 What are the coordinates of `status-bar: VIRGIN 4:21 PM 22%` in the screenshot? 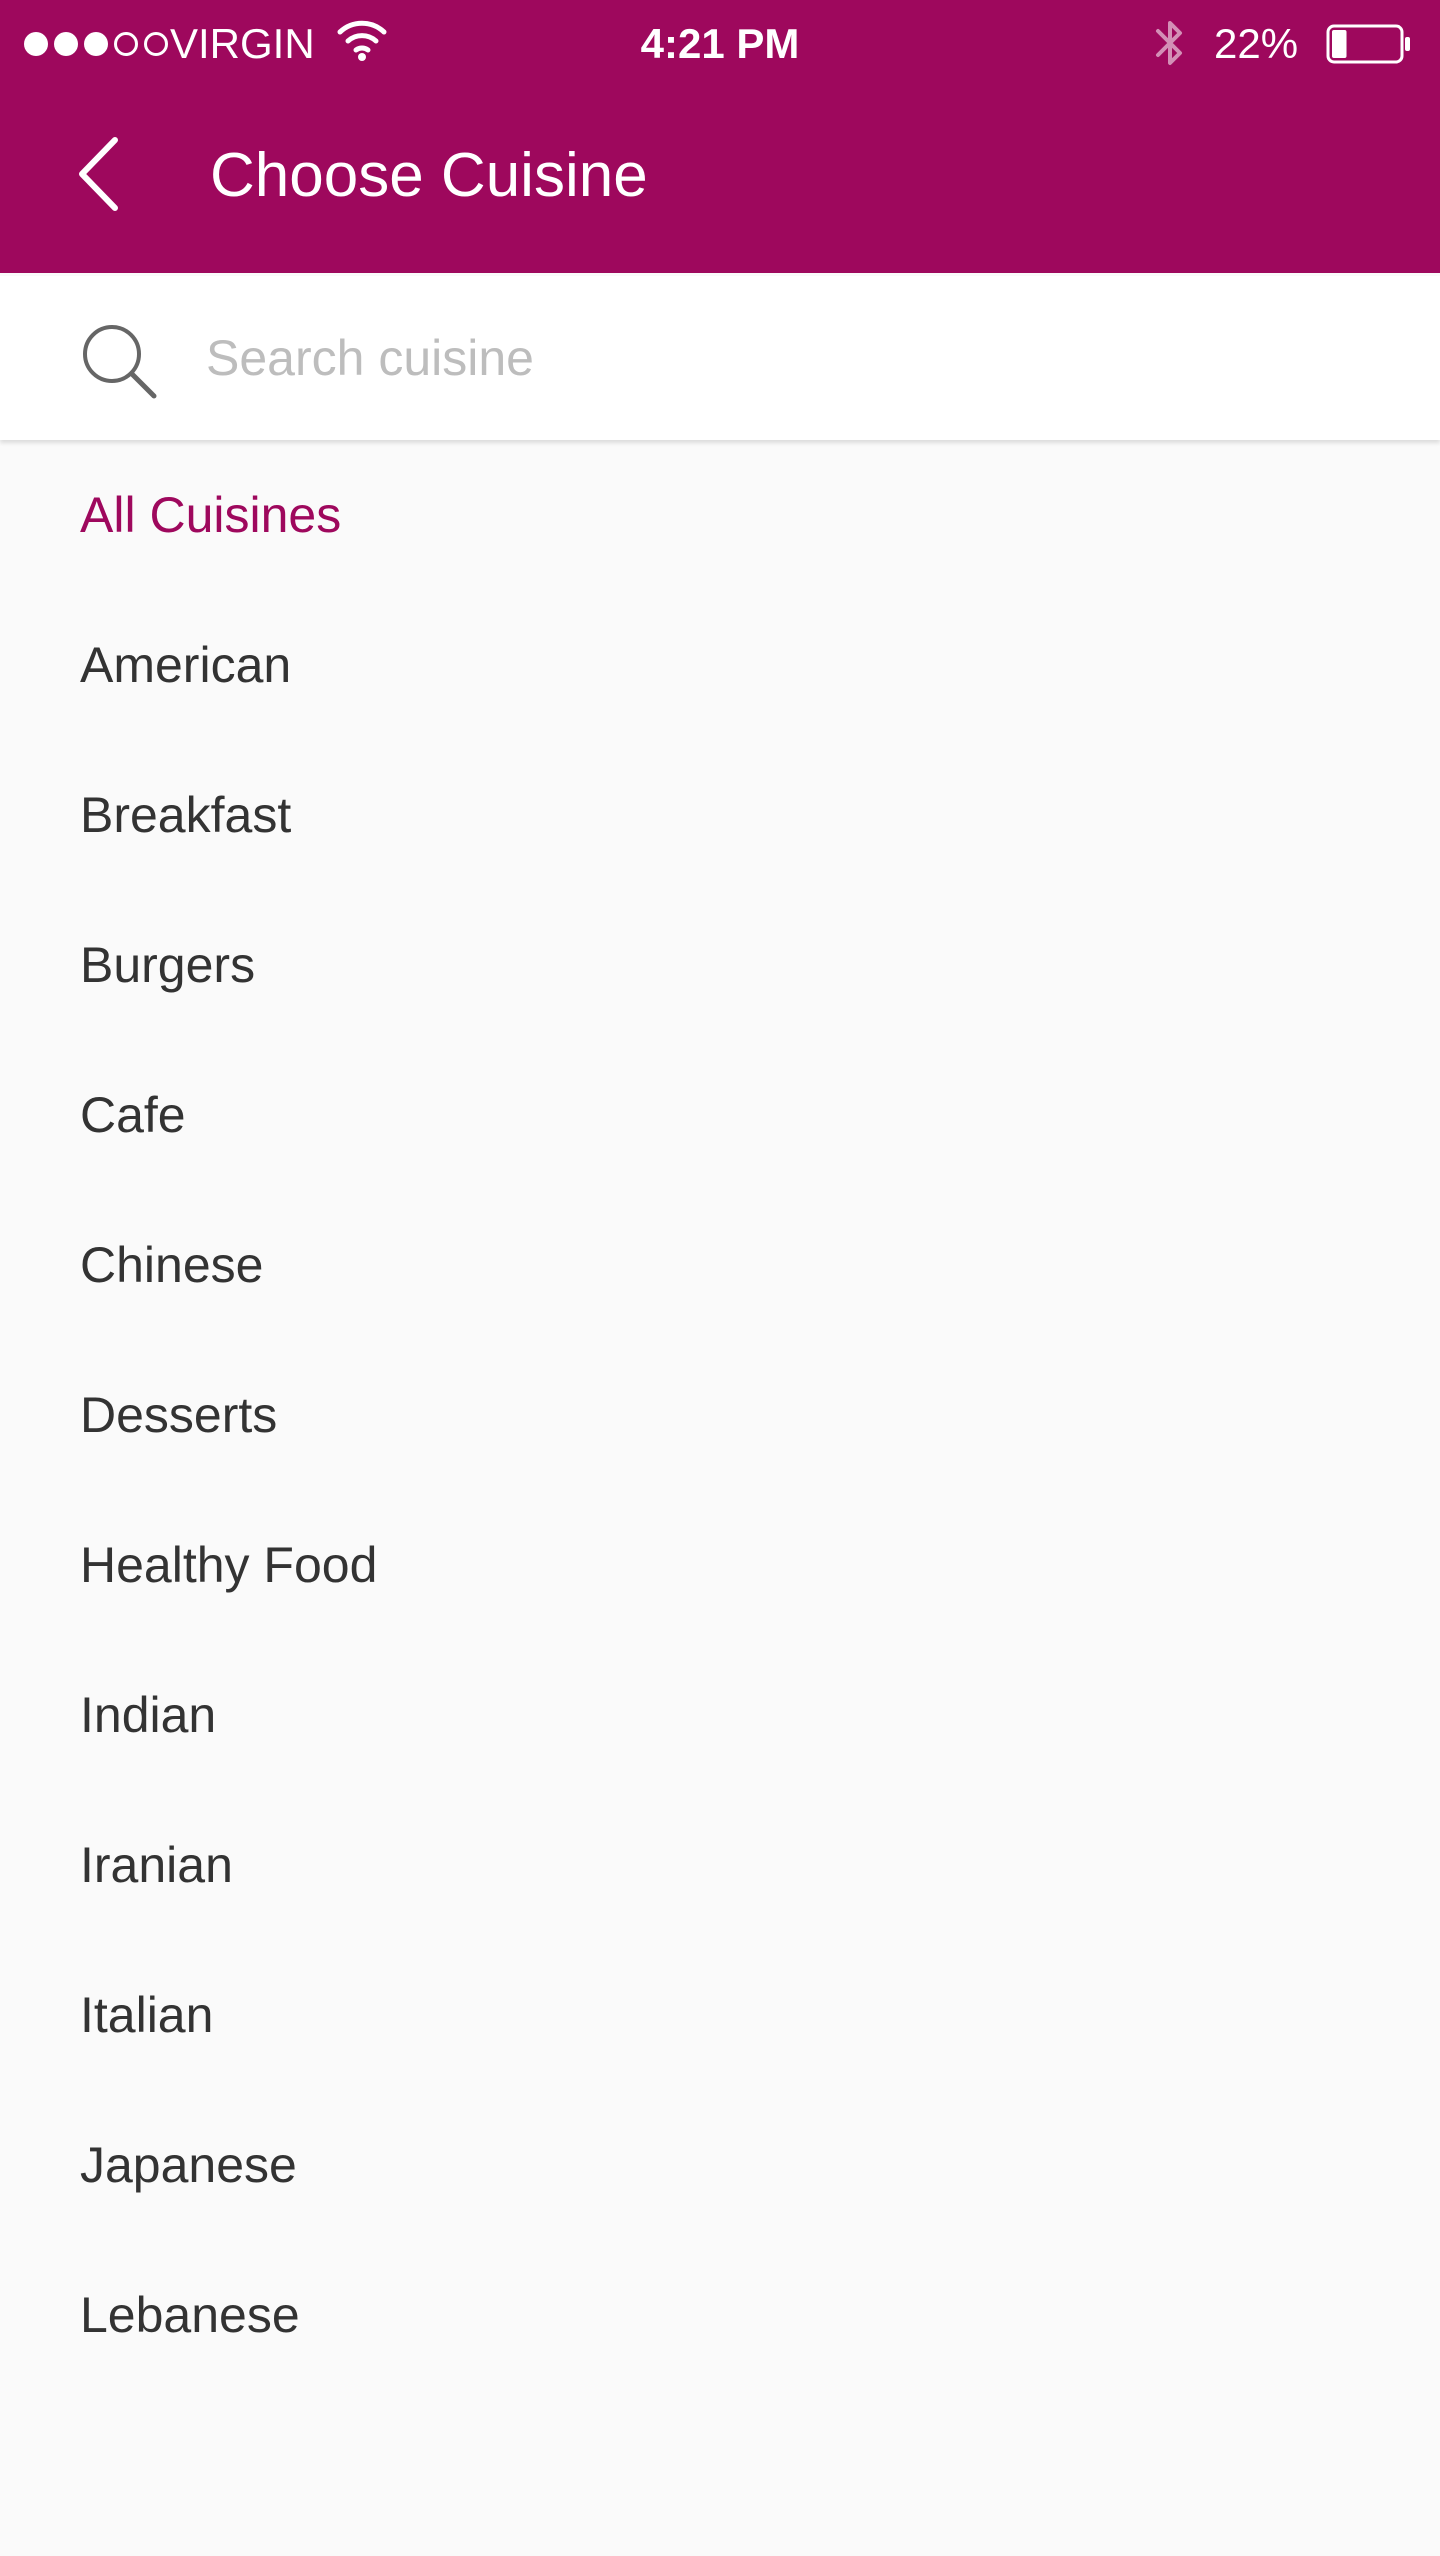 It's located at (720, 44).